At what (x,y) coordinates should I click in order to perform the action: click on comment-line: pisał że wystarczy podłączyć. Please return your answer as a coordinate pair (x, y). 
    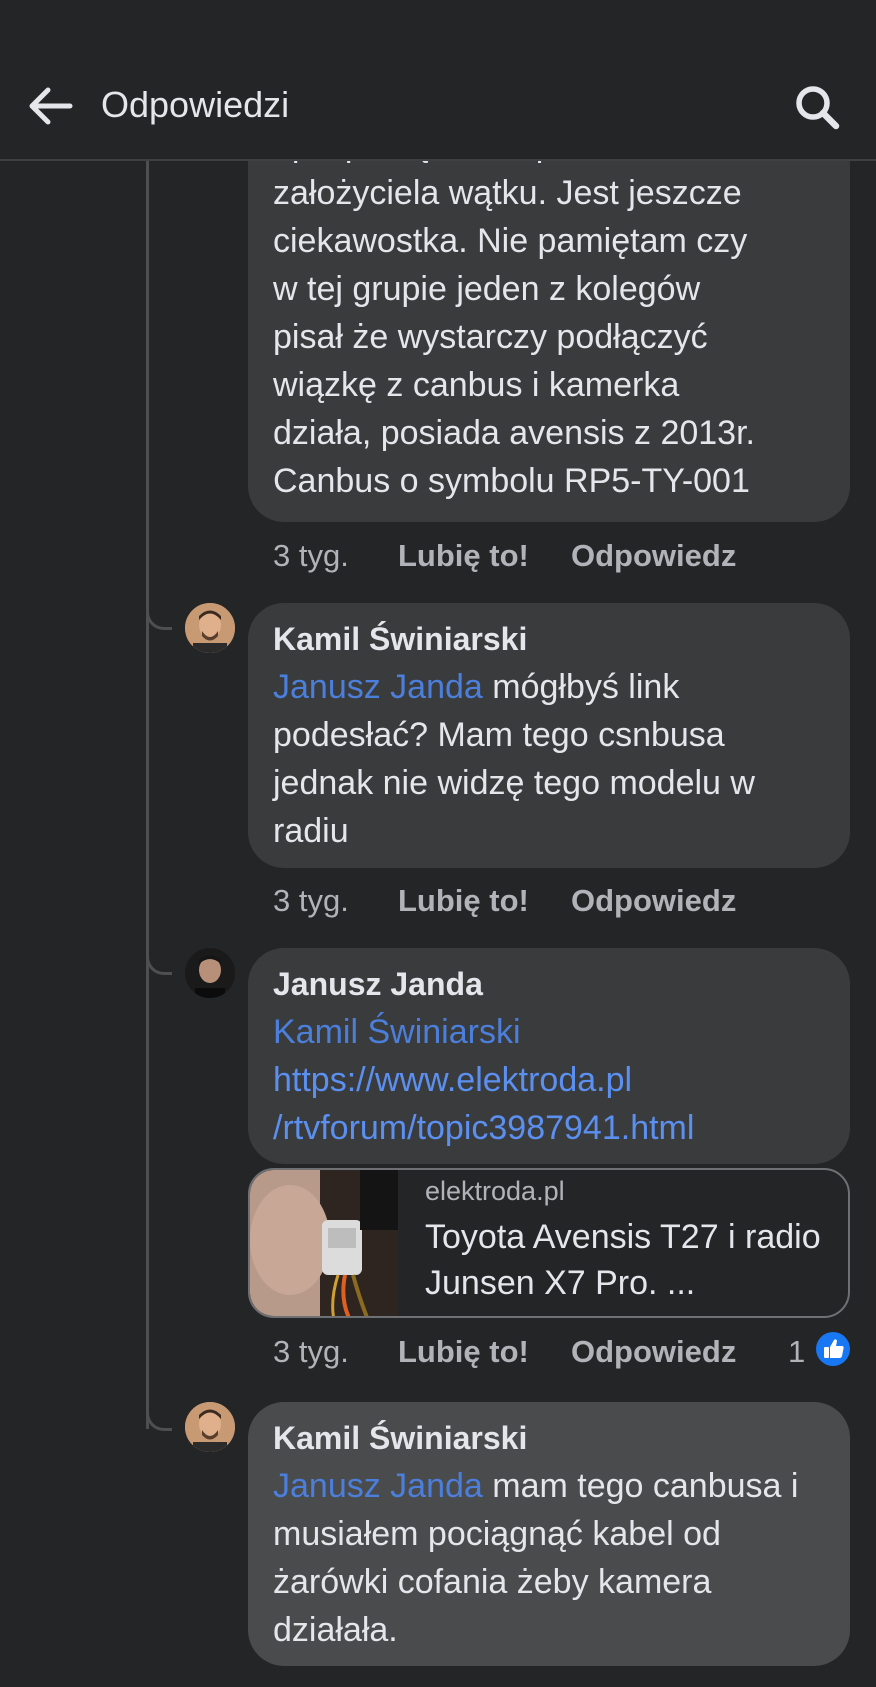
    Looking at the image, I should click on (490, 337).